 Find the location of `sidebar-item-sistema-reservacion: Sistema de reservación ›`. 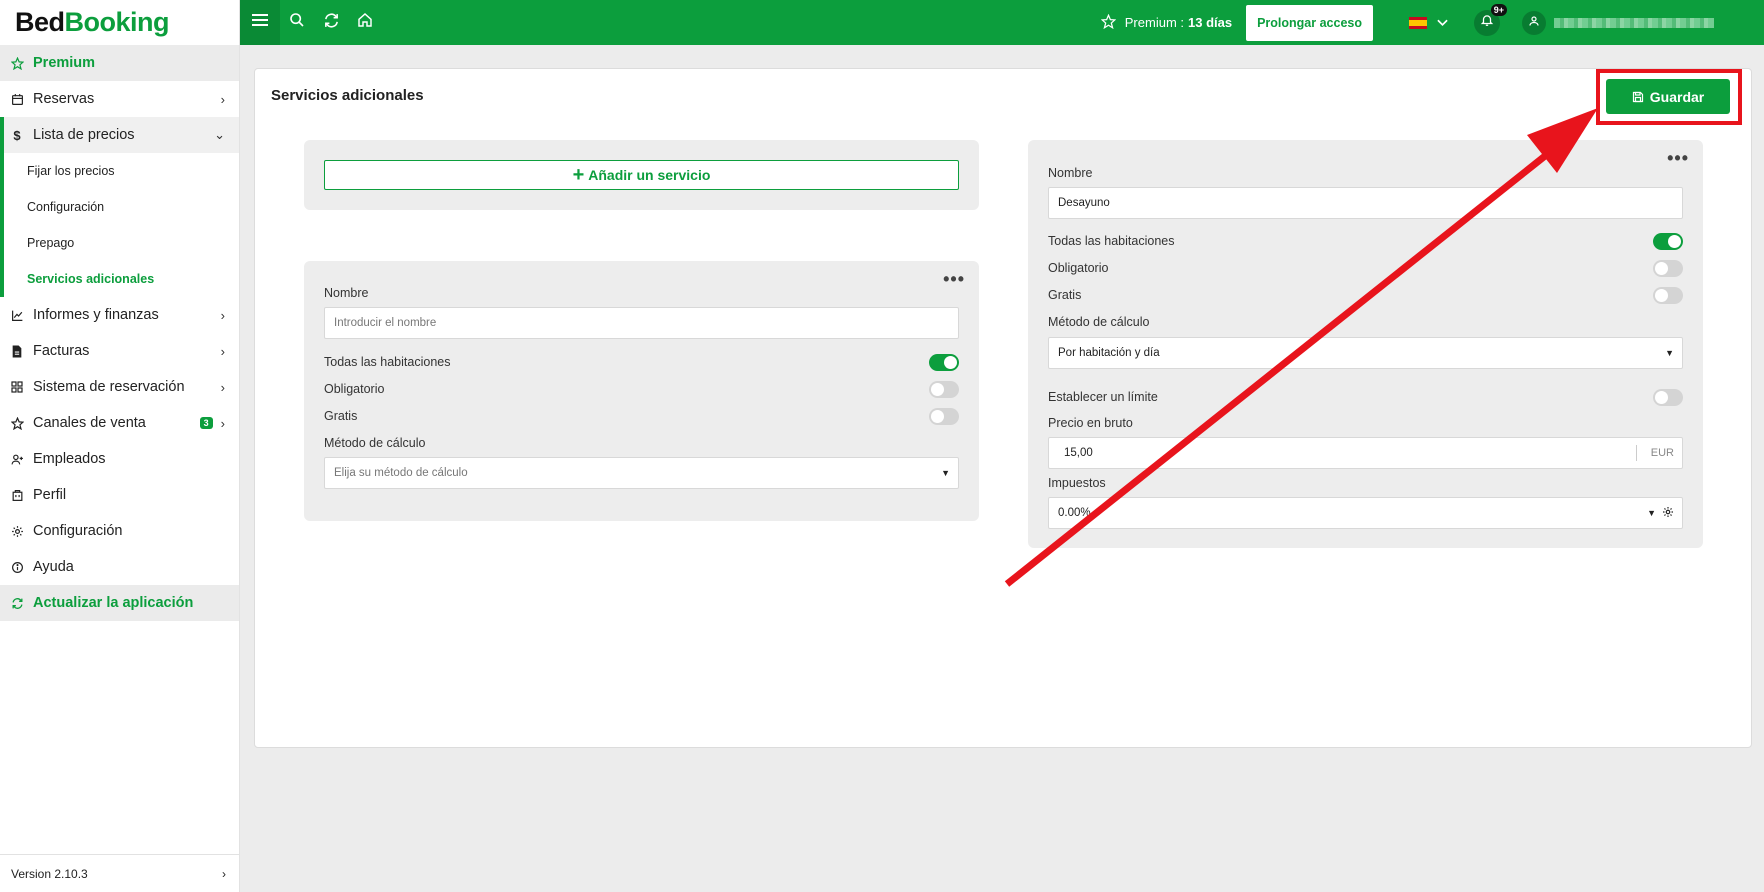

sidebar-item-sistema-reservacion: Sistema de reservación › is located at coordinates (119, 387).